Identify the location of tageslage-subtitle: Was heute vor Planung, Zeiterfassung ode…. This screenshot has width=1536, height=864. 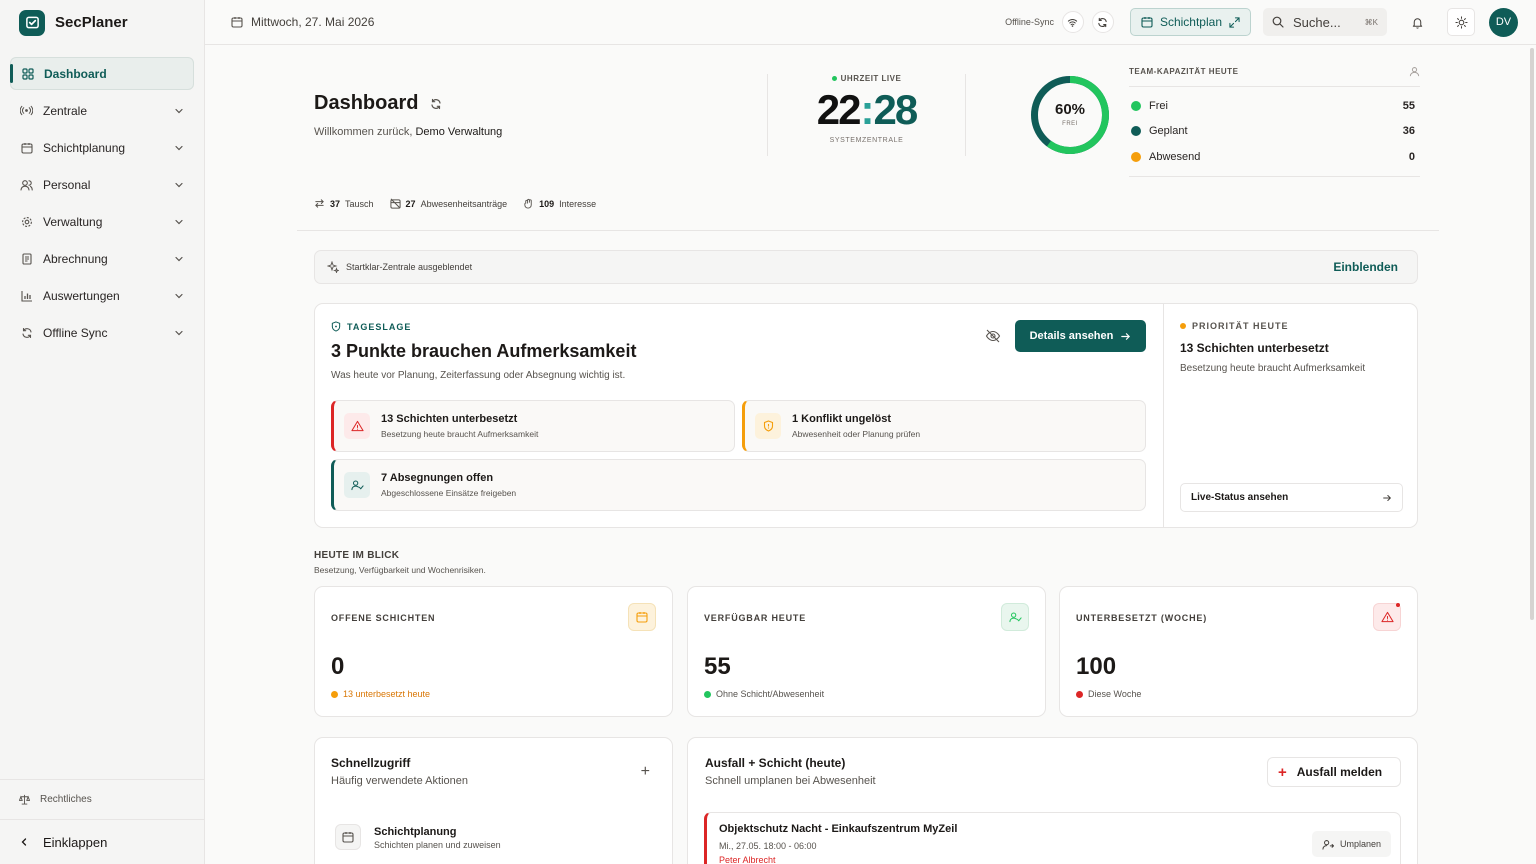
(478, 375).